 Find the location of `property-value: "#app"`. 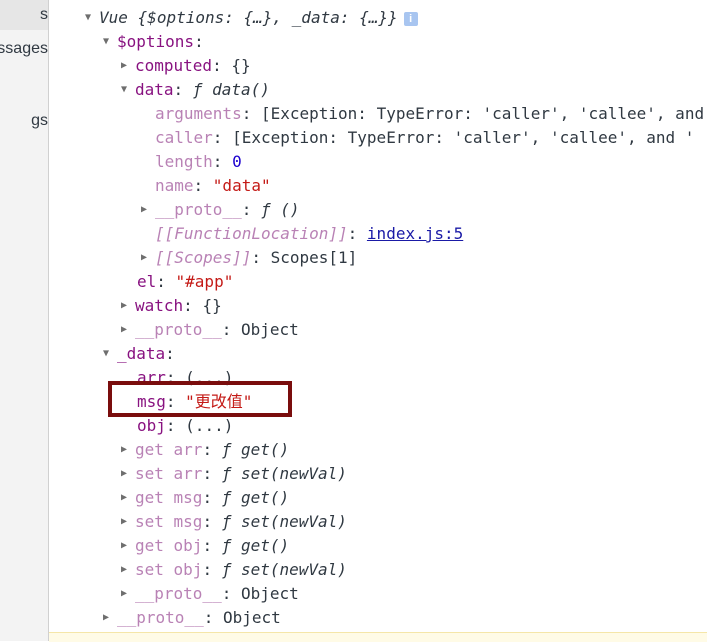

property-value: "#app" is located at coordinates (204, 281).